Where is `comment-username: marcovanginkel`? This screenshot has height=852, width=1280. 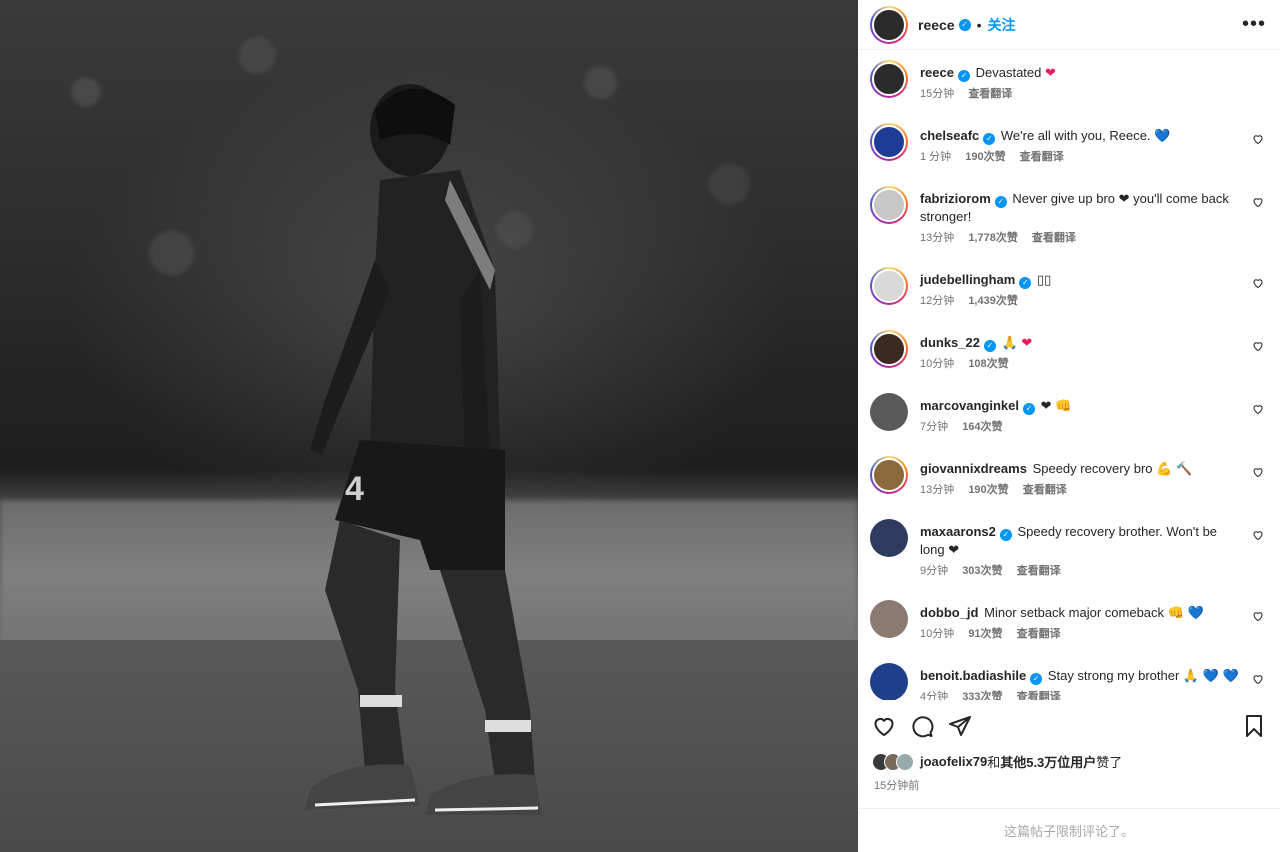
comment-username: marcovanginkel is located at coordinates (969, 405).